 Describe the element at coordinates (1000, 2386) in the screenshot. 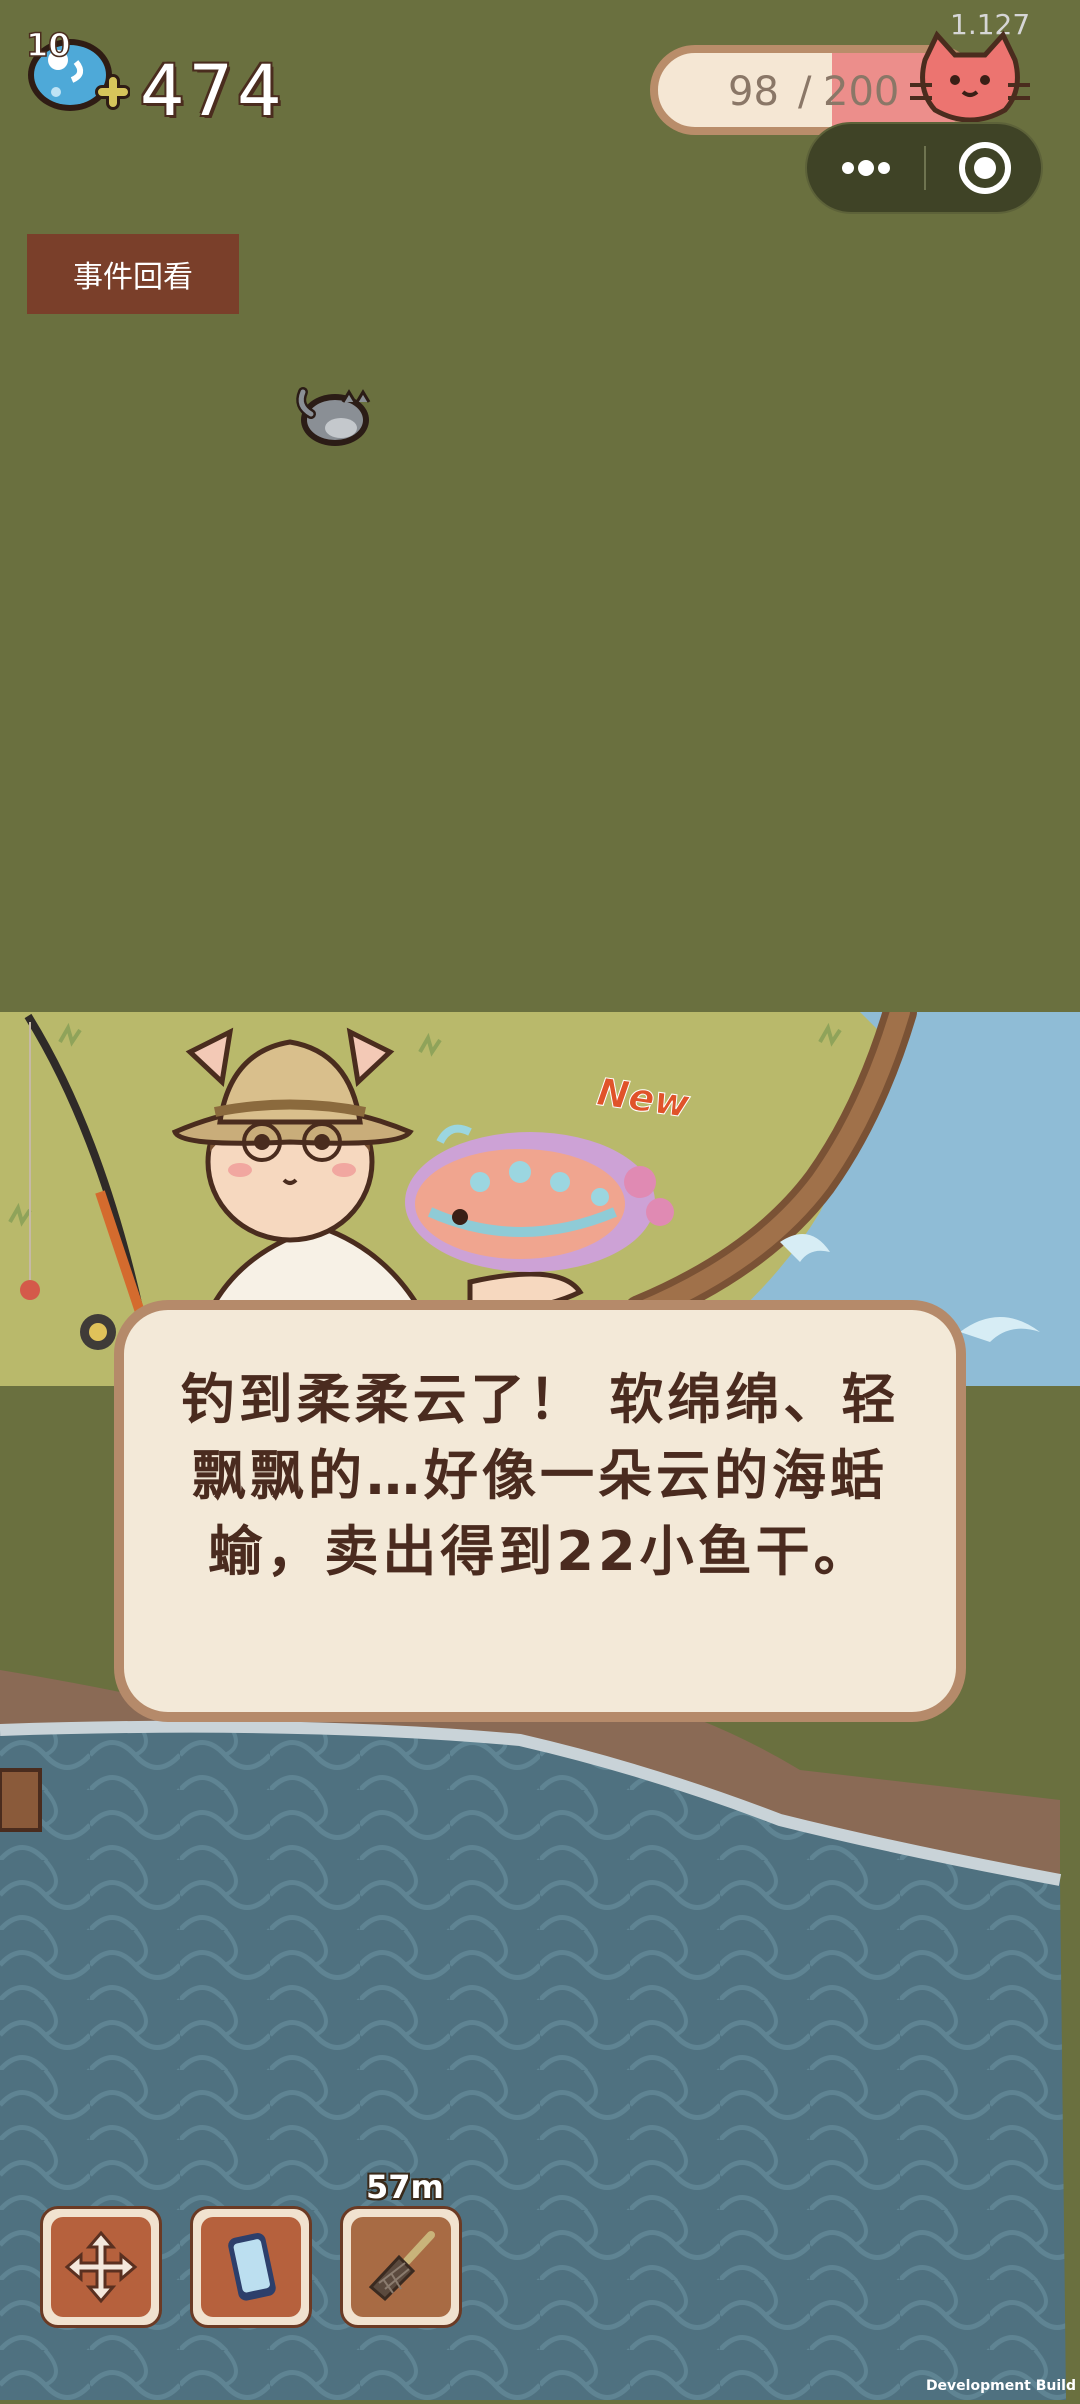

I see `dev-build-label: Development Build` at that location.